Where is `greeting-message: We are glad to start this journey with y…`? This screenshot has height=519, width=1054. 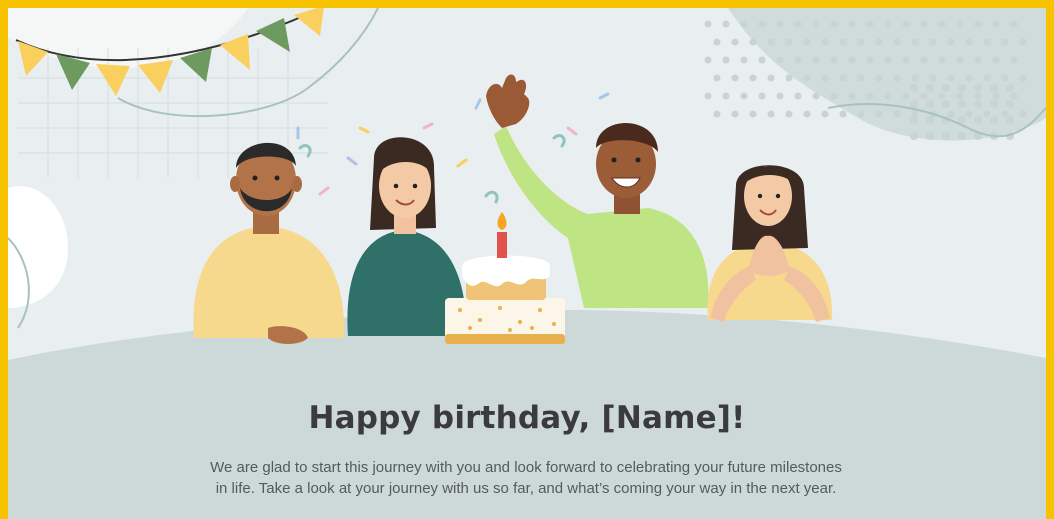
greeting-message: We are glad to start this journey with y… is located at coordinates (526, 478).